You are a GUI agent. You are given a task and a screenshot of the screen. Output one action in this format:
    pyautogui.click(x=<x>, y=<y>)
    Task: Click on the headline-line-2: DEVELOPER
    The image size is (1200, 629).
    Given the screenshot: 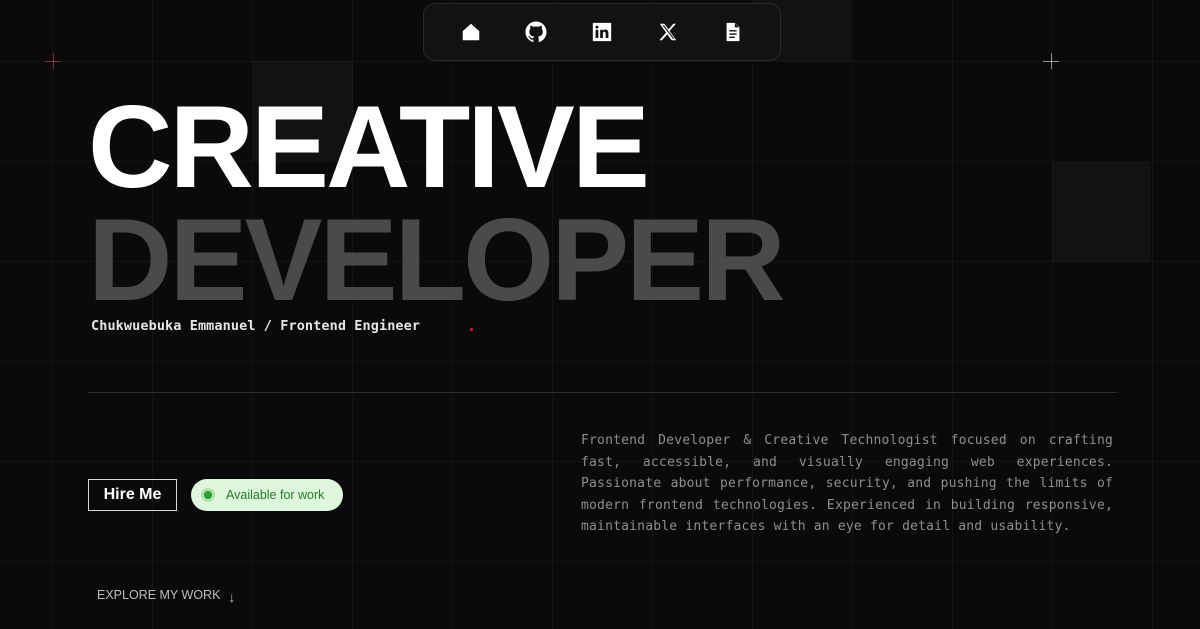 What is the action you would take?
    pyautogui.click(x=437, y=259)
    